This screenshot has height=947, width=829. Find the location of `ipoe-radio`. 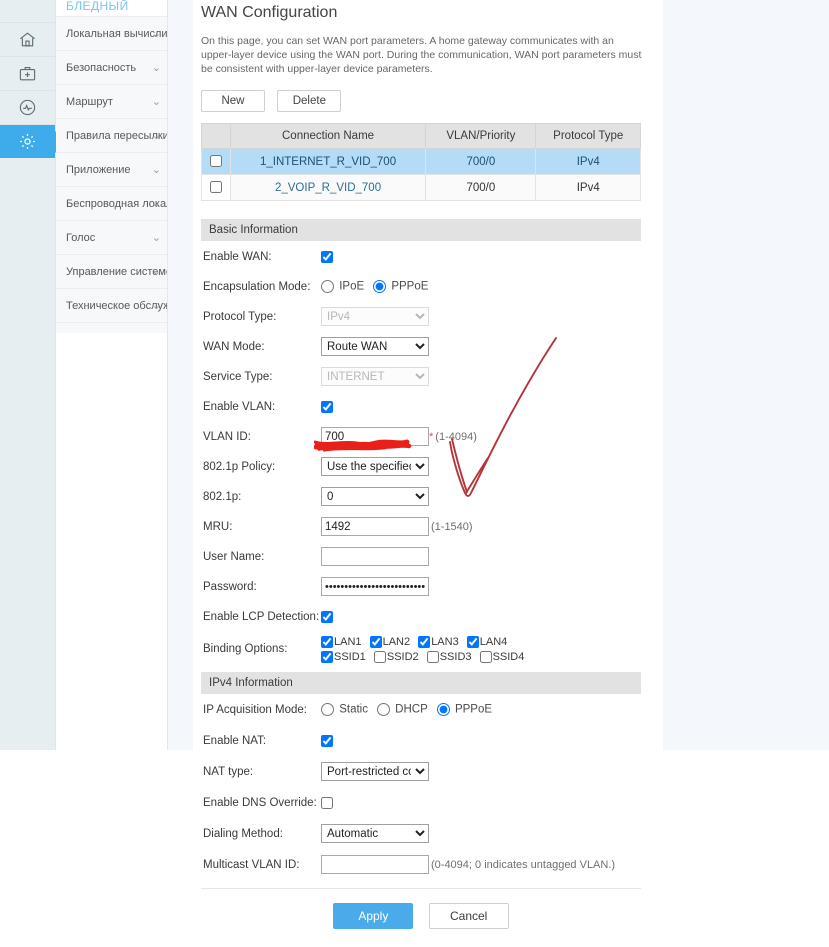

ipoe-radio is located at coordinates (327, 286).